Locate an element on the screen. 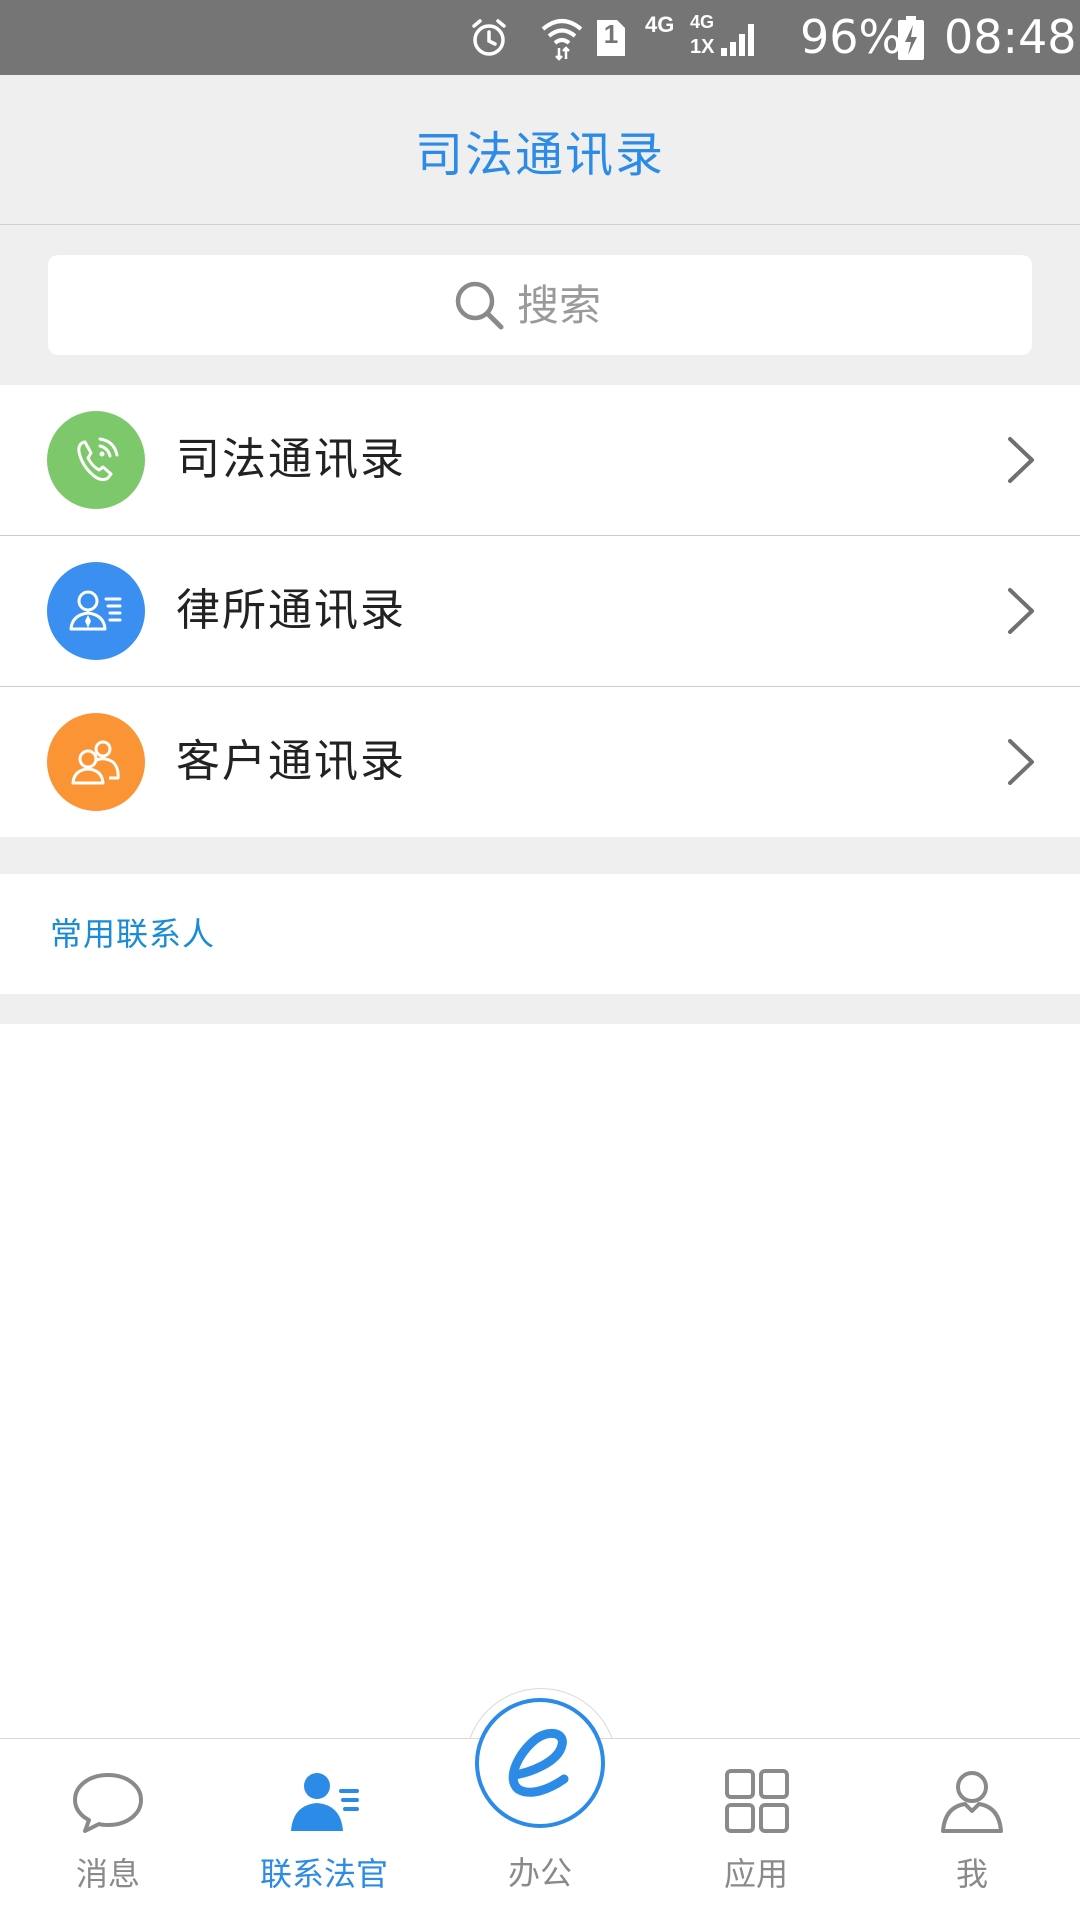 This screenshot has width=1080, height=1920. signal-bars-icon is located at coordinates (738, 37).